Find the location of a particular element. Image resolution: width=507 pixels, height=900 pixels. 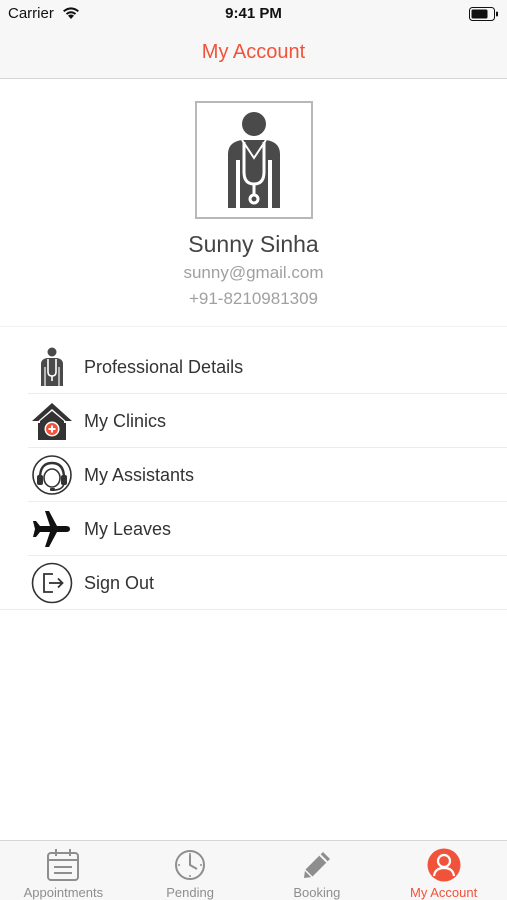

tab-pending: Pending is located at coordinates (190, 870).